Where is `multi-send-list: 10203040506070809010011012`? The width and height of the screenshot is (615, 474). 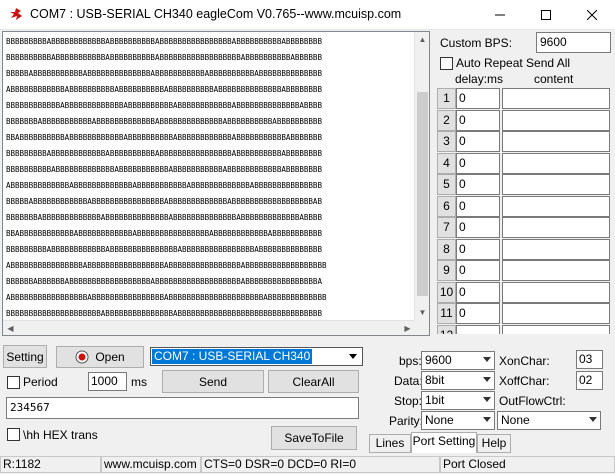 multi-send-list: 10203040506070809010011012 is located at coordinates (524, 211).